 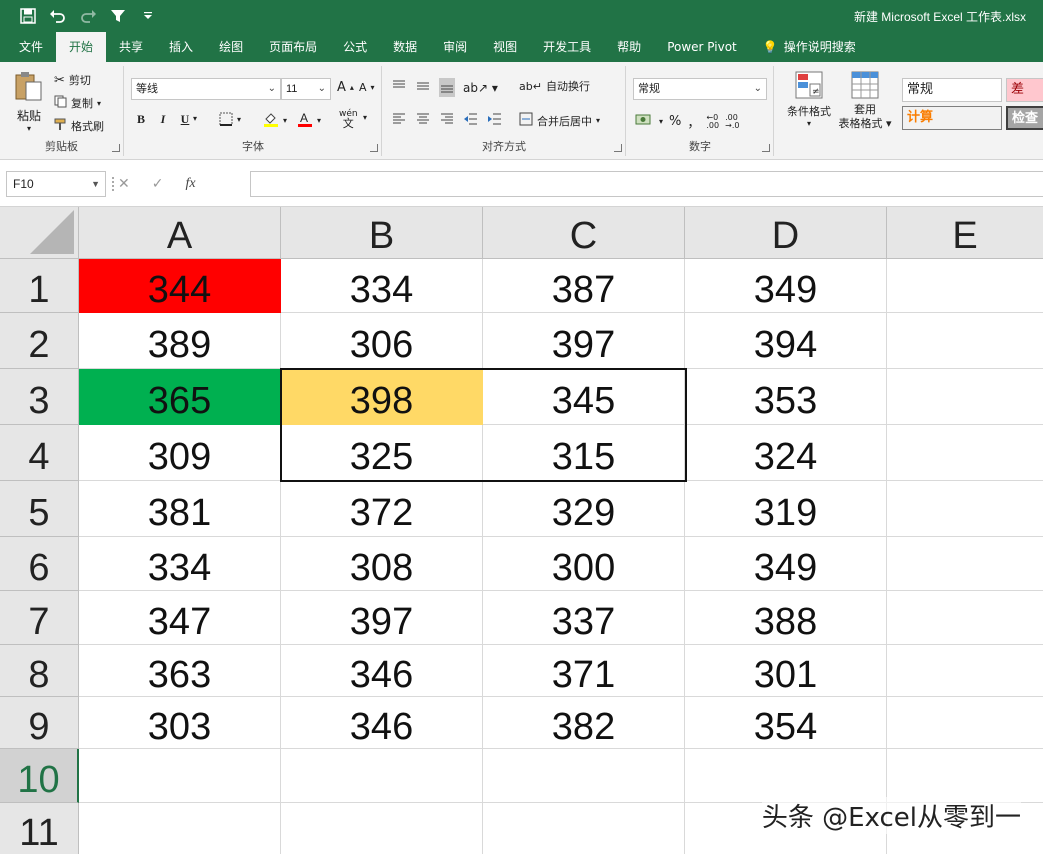 What do you see at coordinates (554, 86) in the screenshot?
I see `wrap-text-button: ab↵ 自动换行` at bounding box center [554, 86].